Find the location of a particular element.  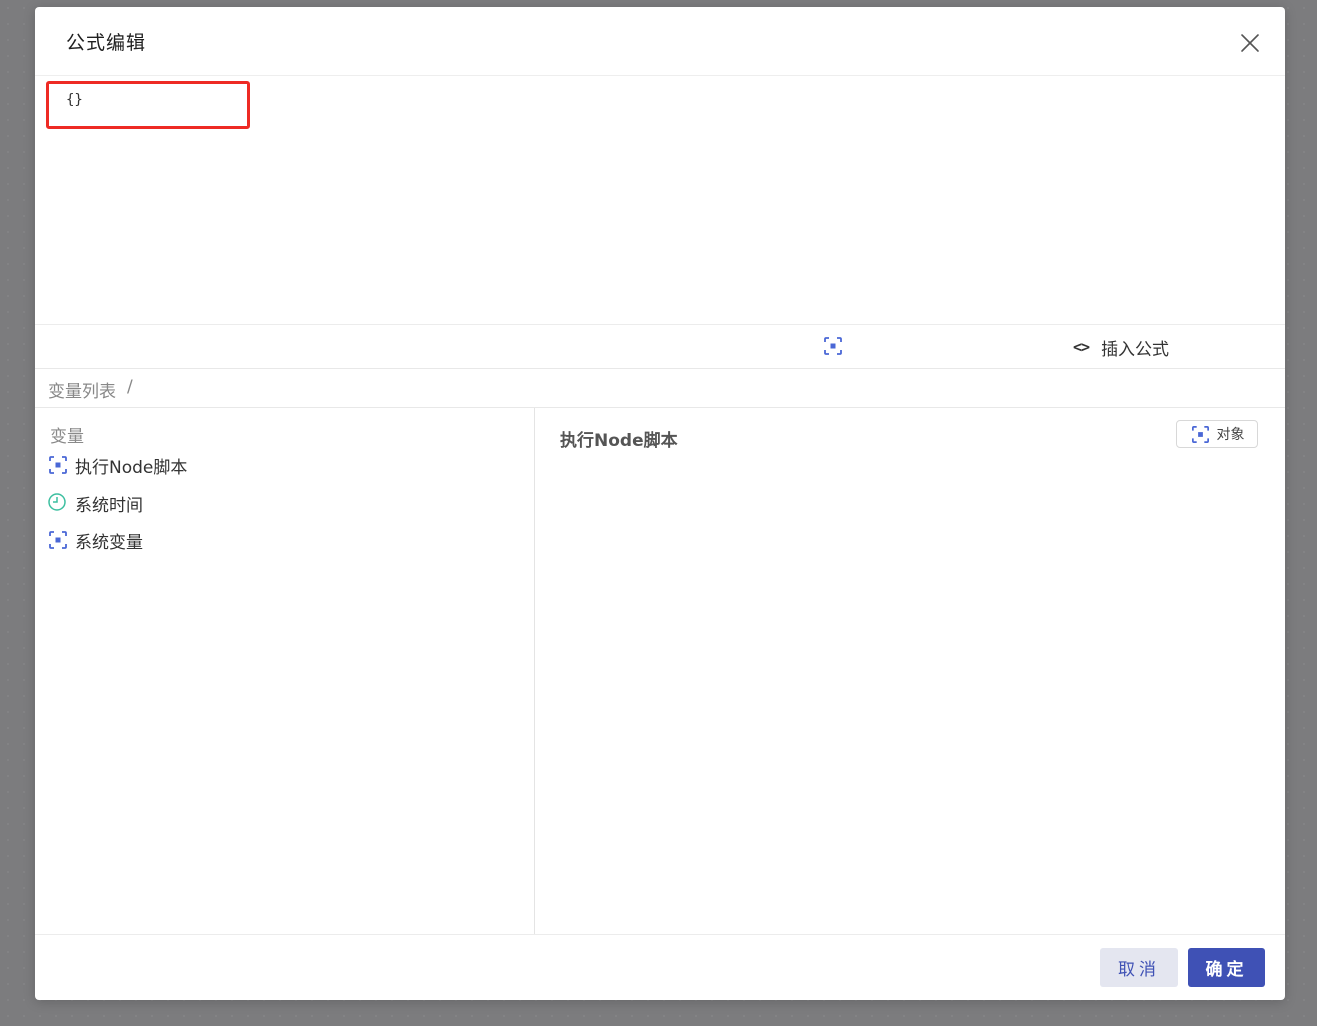

breadcrumb: 变量列表 / is located at coordinates (660, 388).